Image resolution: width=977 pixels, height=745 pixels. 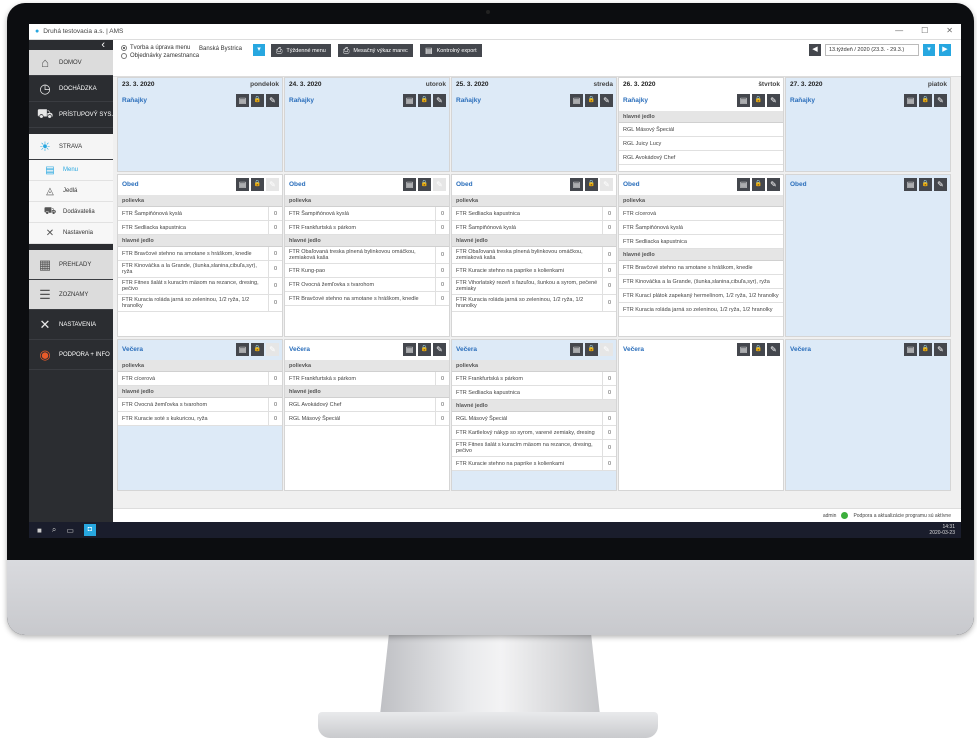 What do you see at coordinates (70, 530) in the screenshot?
I see `task-view-icon: ▭` at bounding box center [70, 530].